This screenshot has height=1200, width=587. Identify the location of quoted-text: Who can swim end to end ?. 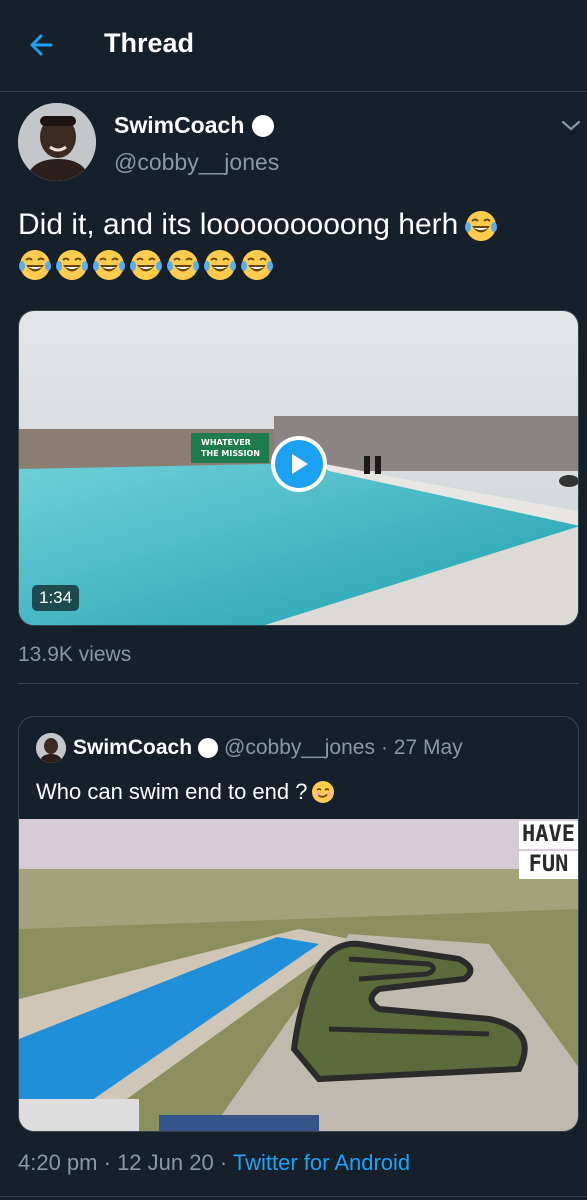
(185, 792).